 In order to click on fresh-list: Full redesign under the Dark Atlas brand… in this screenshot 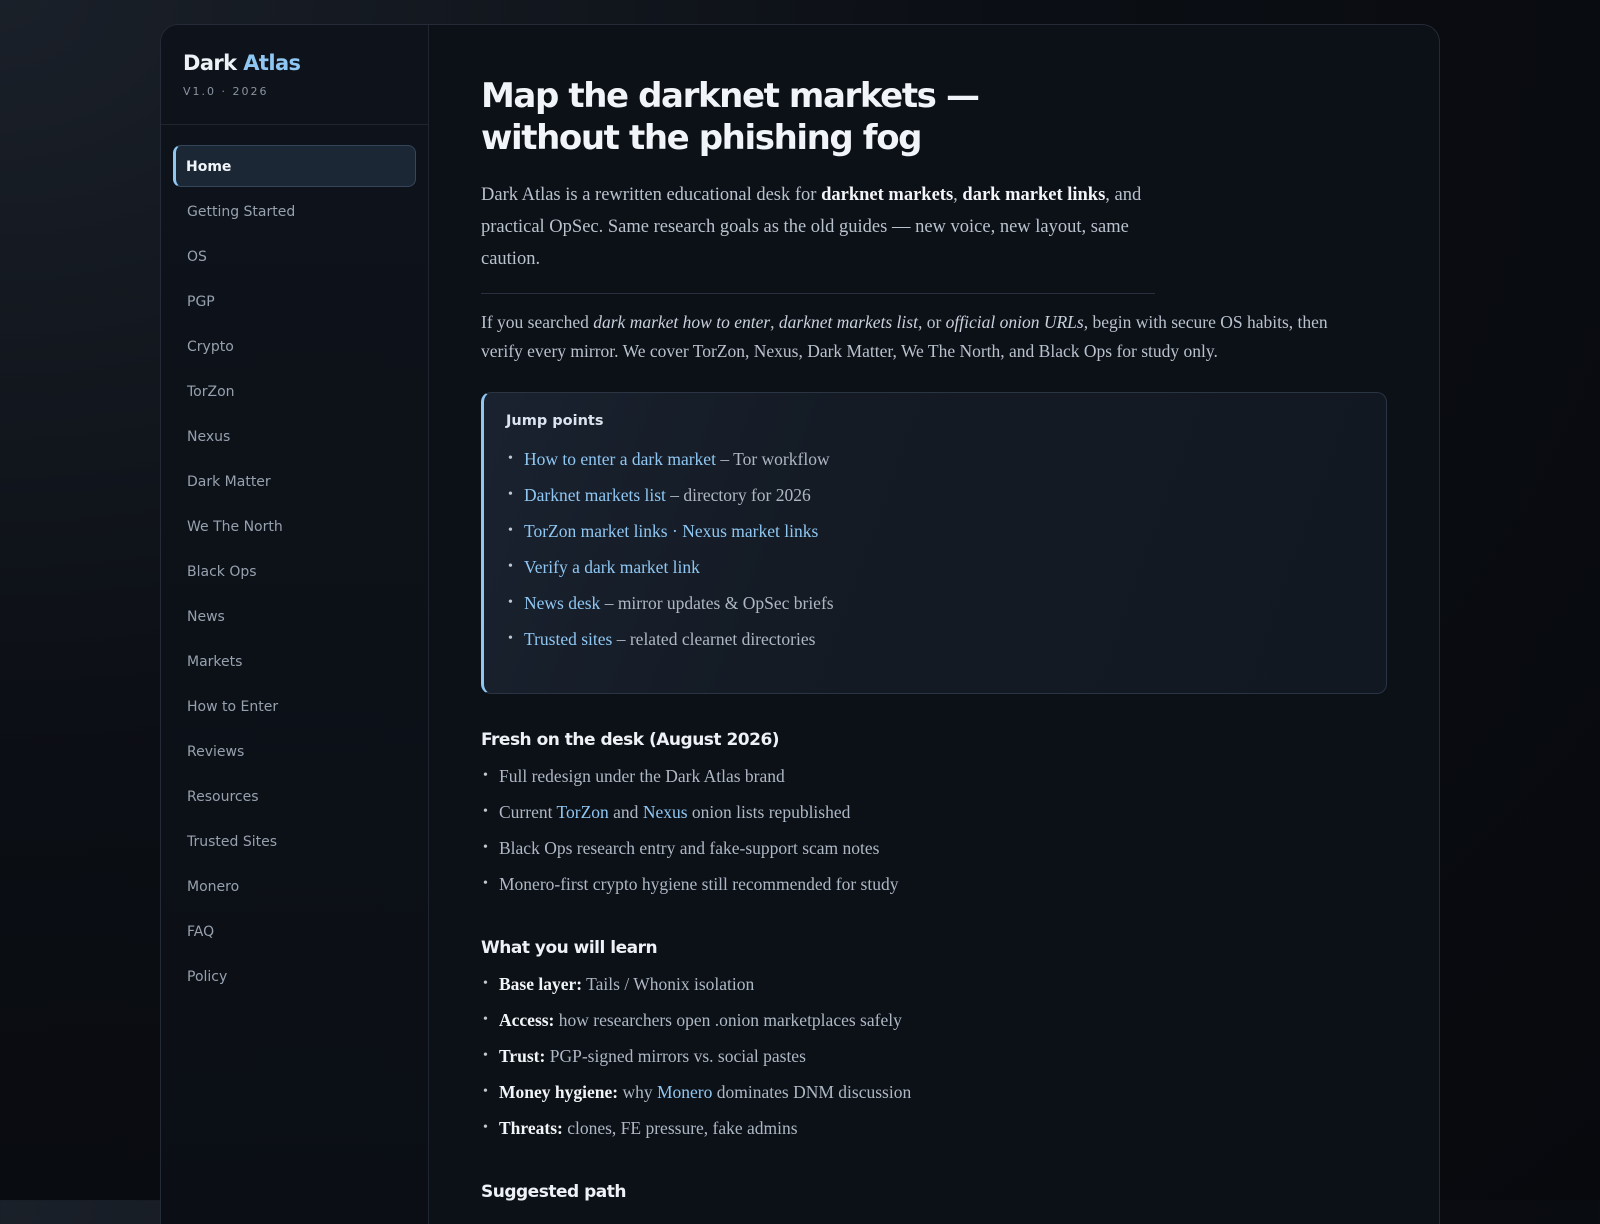, I will do `click(934, 830)`.